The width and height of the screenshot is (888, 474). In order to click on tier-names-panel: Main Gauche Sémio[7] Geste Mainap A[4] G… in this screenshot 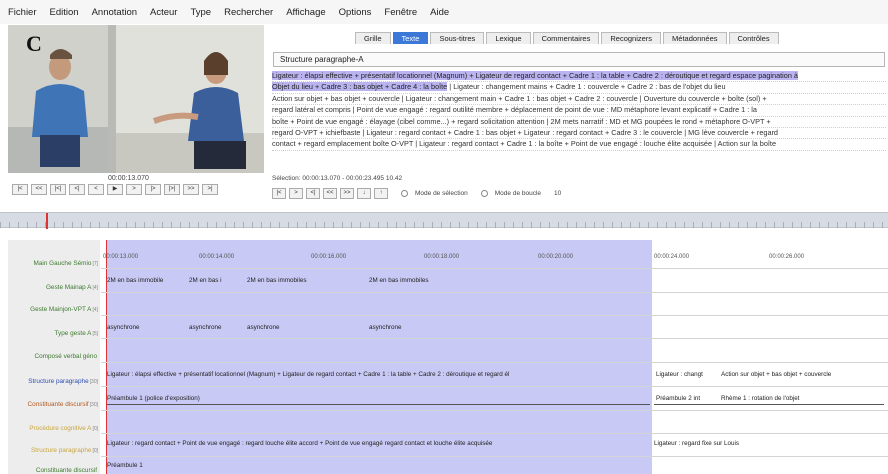, I will do `click(54, 357)`.